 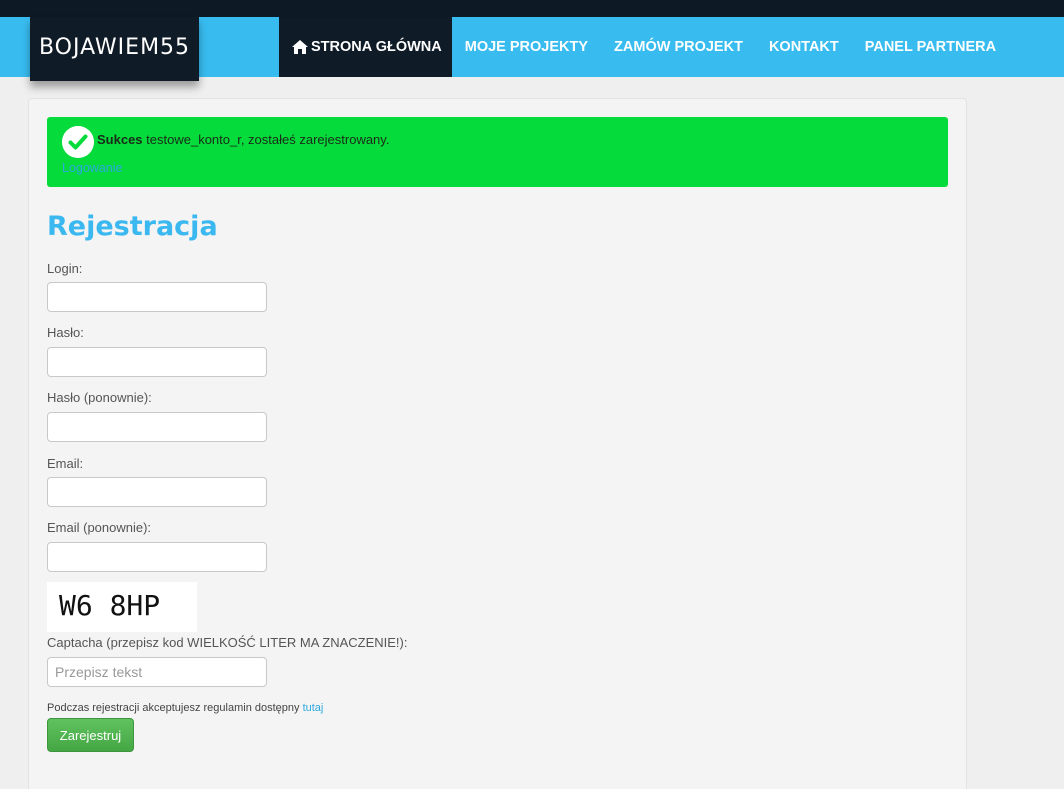 What do you see at coordinates (157, 492) in the screenshot?
I see `email-input` at bounding box center [157, 492].